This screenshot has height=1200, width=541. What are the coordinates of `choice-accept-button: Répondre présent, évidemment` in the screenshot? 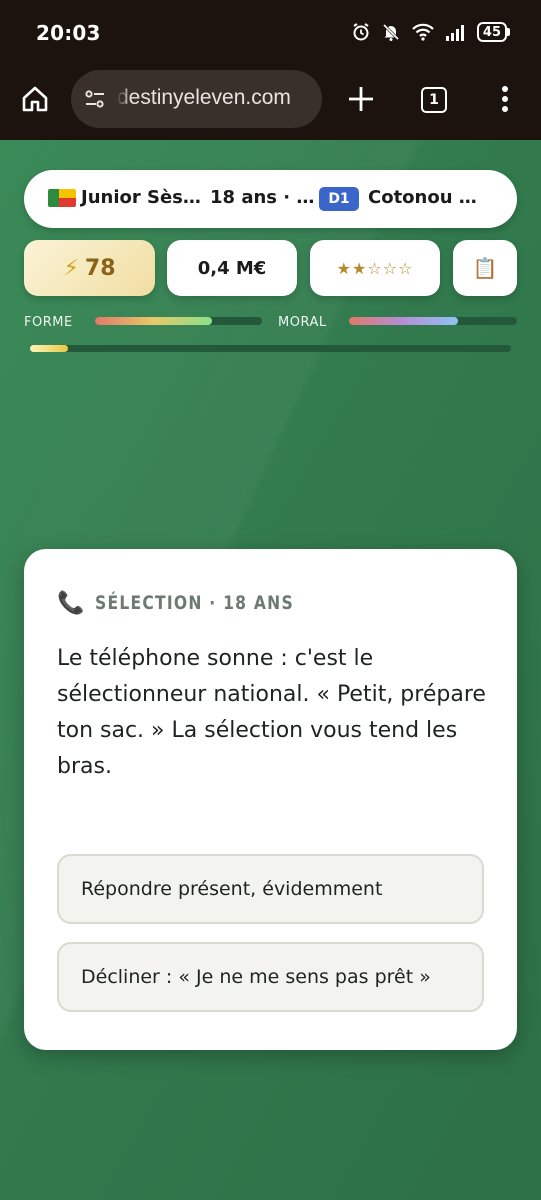 It's located at (270, 889).